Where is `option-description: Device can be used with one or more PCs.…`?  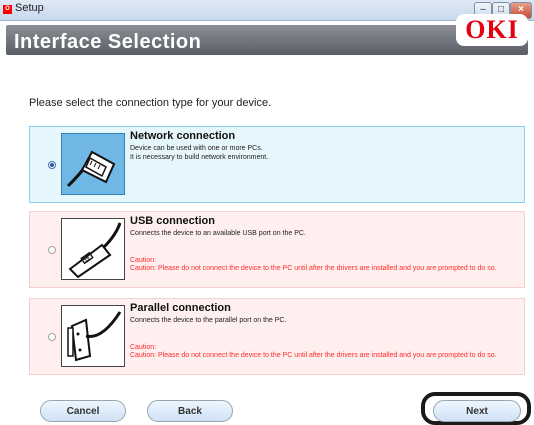 option-description: Device can be used with one or more PCs.… is located at coordinates (320, 153).